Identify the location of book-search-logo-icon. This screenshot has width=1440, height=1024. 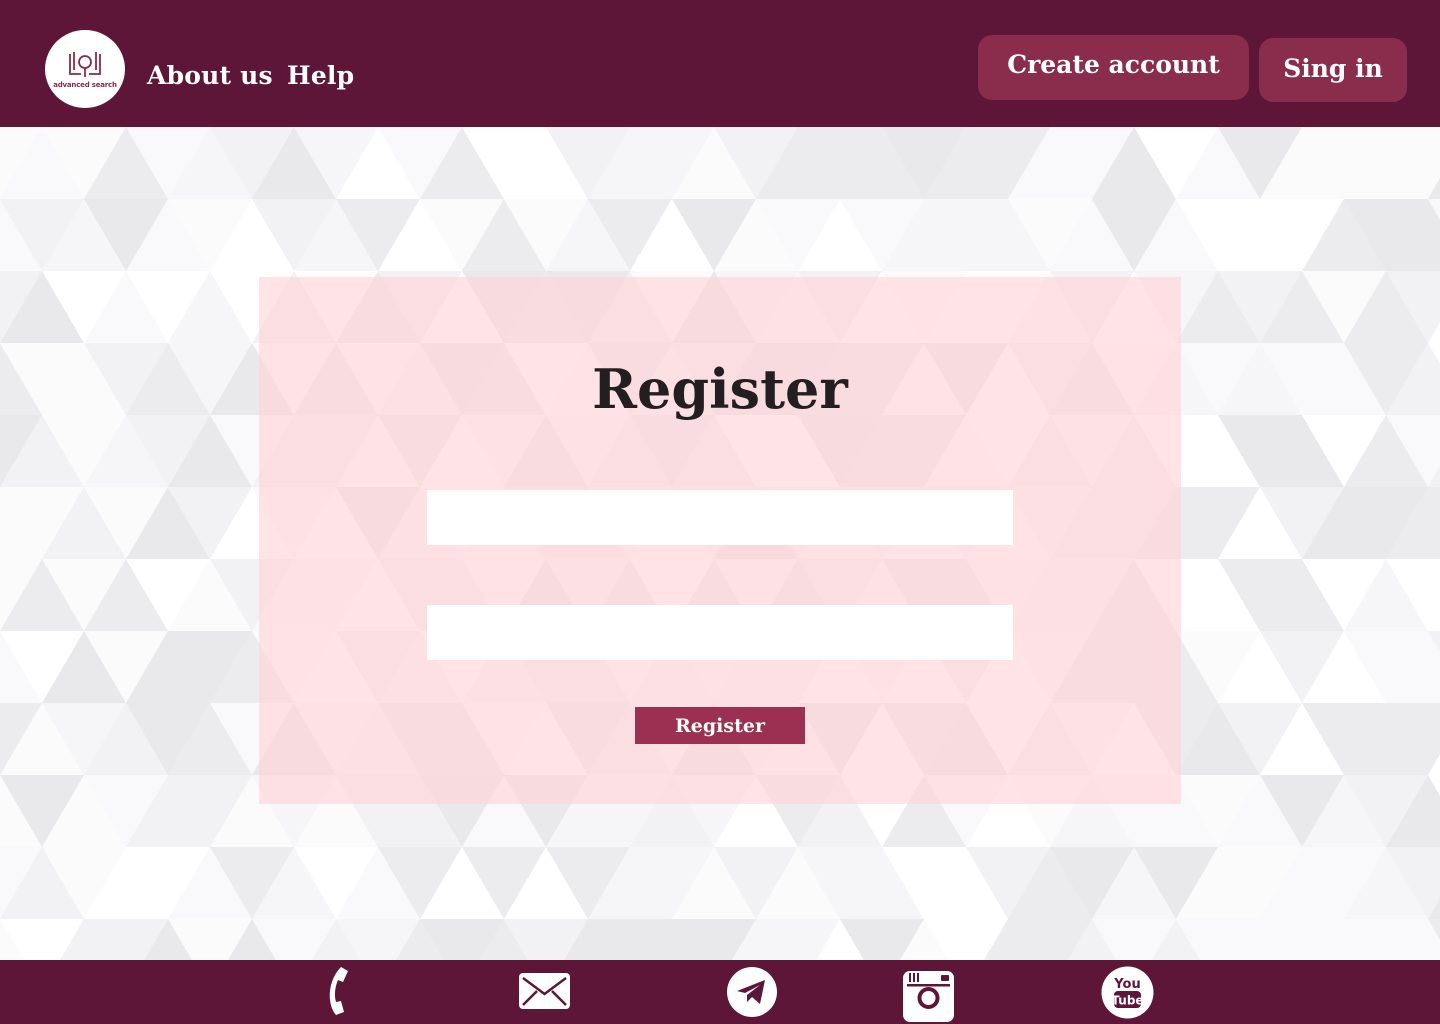
(85, 64).